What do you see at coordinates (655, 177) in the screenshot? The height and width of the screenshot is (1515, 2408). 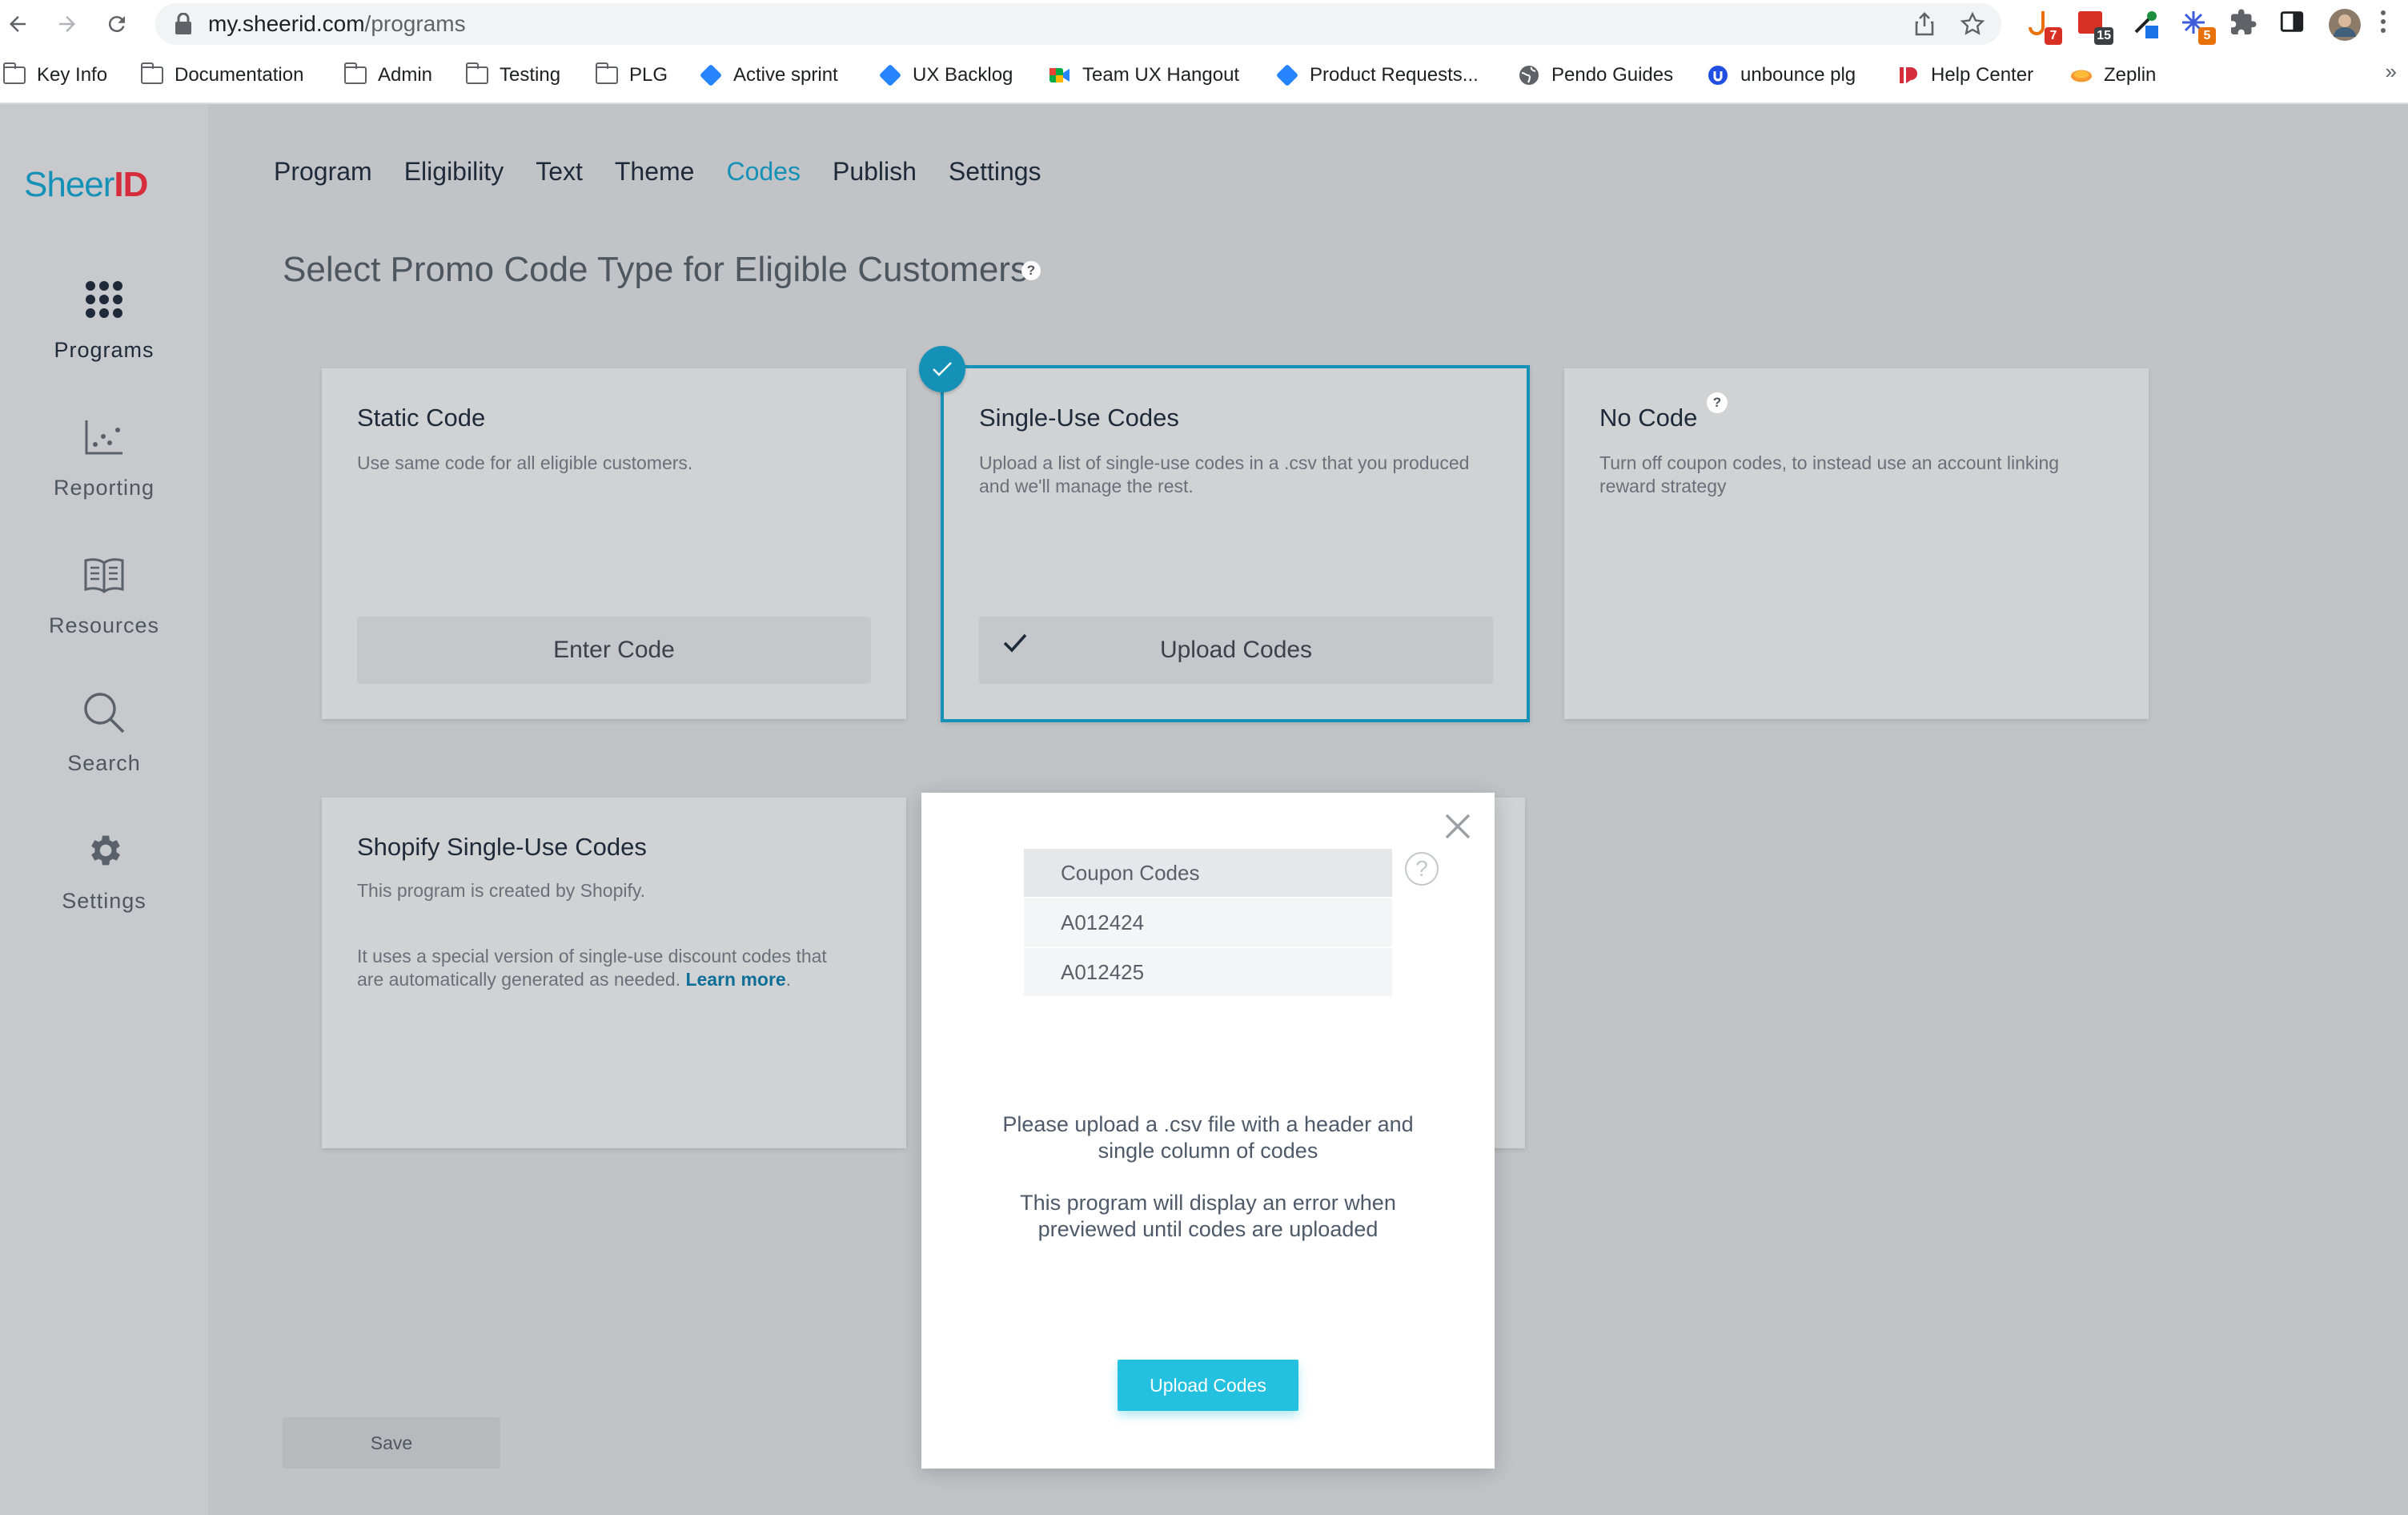 I see `tab-theme: Theme` at bounding box center [655, 177].